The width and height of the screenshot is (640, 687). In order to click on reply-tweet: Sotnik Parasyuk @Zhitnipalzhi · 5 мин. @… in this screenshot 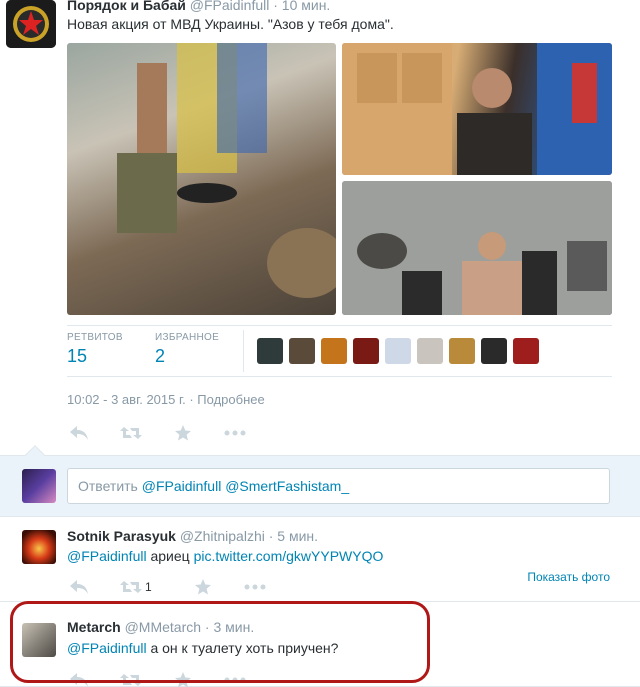, I will do `click(320, 560)`.